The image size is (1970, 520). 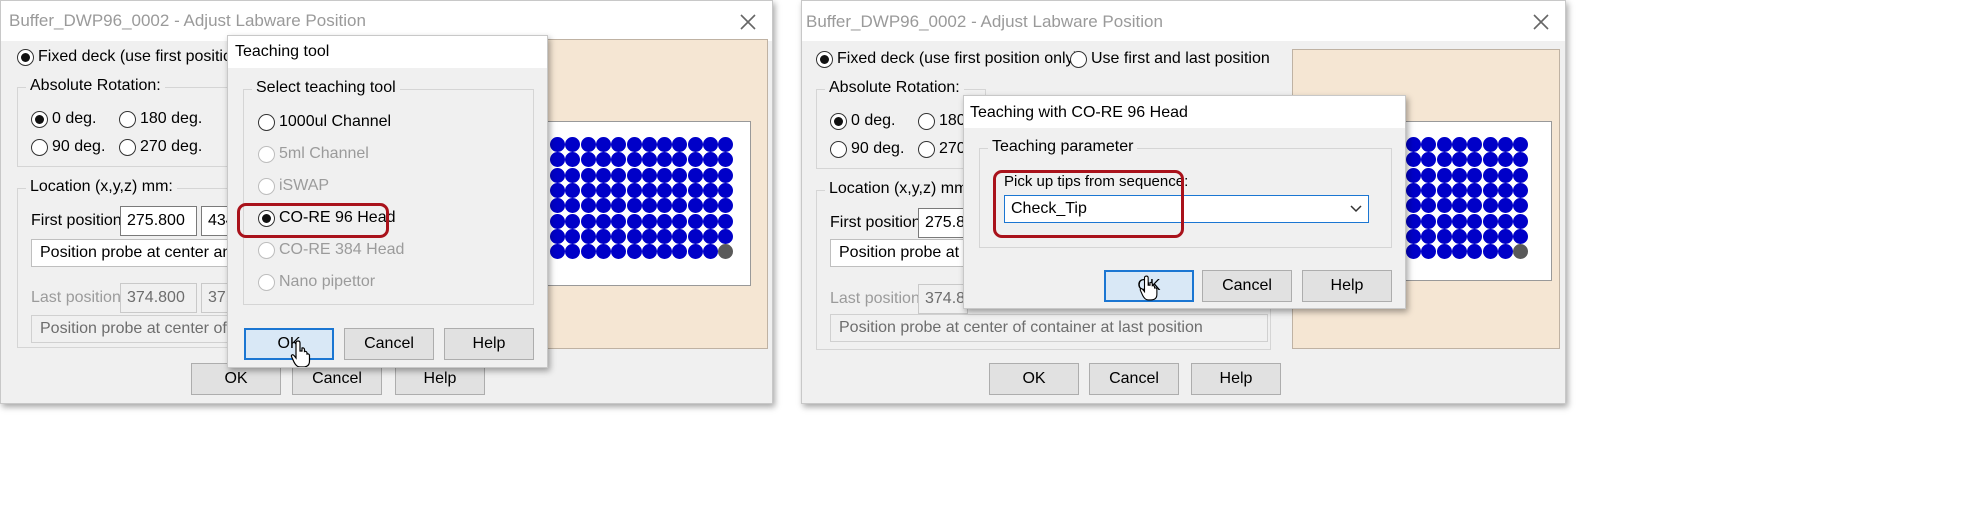 I want to click on right-close-icon, so click(x=1541, y=22).